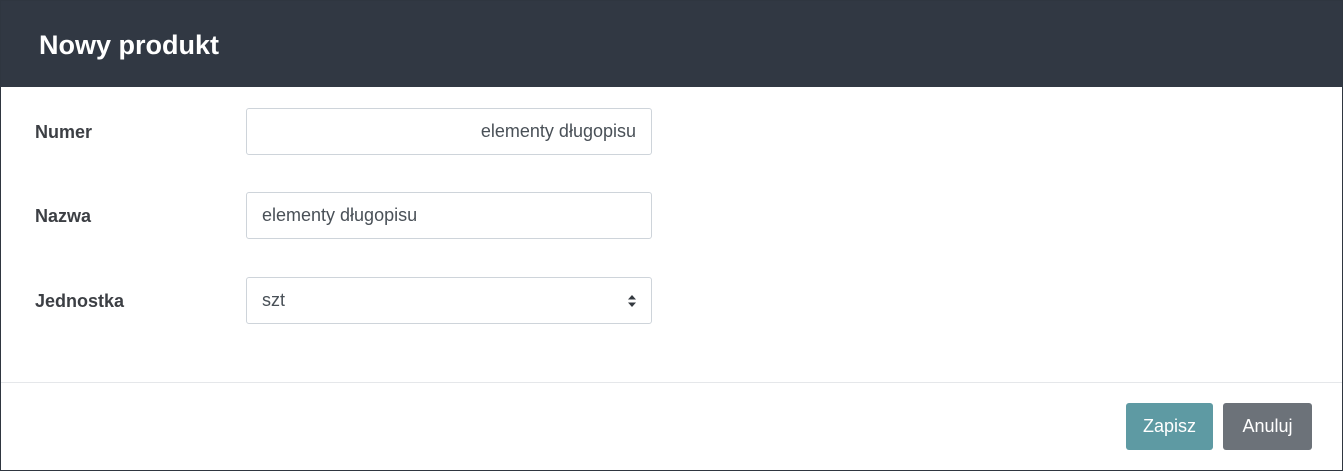 The width and height of the screenshot is (1343, 471). What do you see at coordinates (632, 301) in the screenshot?
I see `sort-arrows-icon` at bounding box center [632, 301].